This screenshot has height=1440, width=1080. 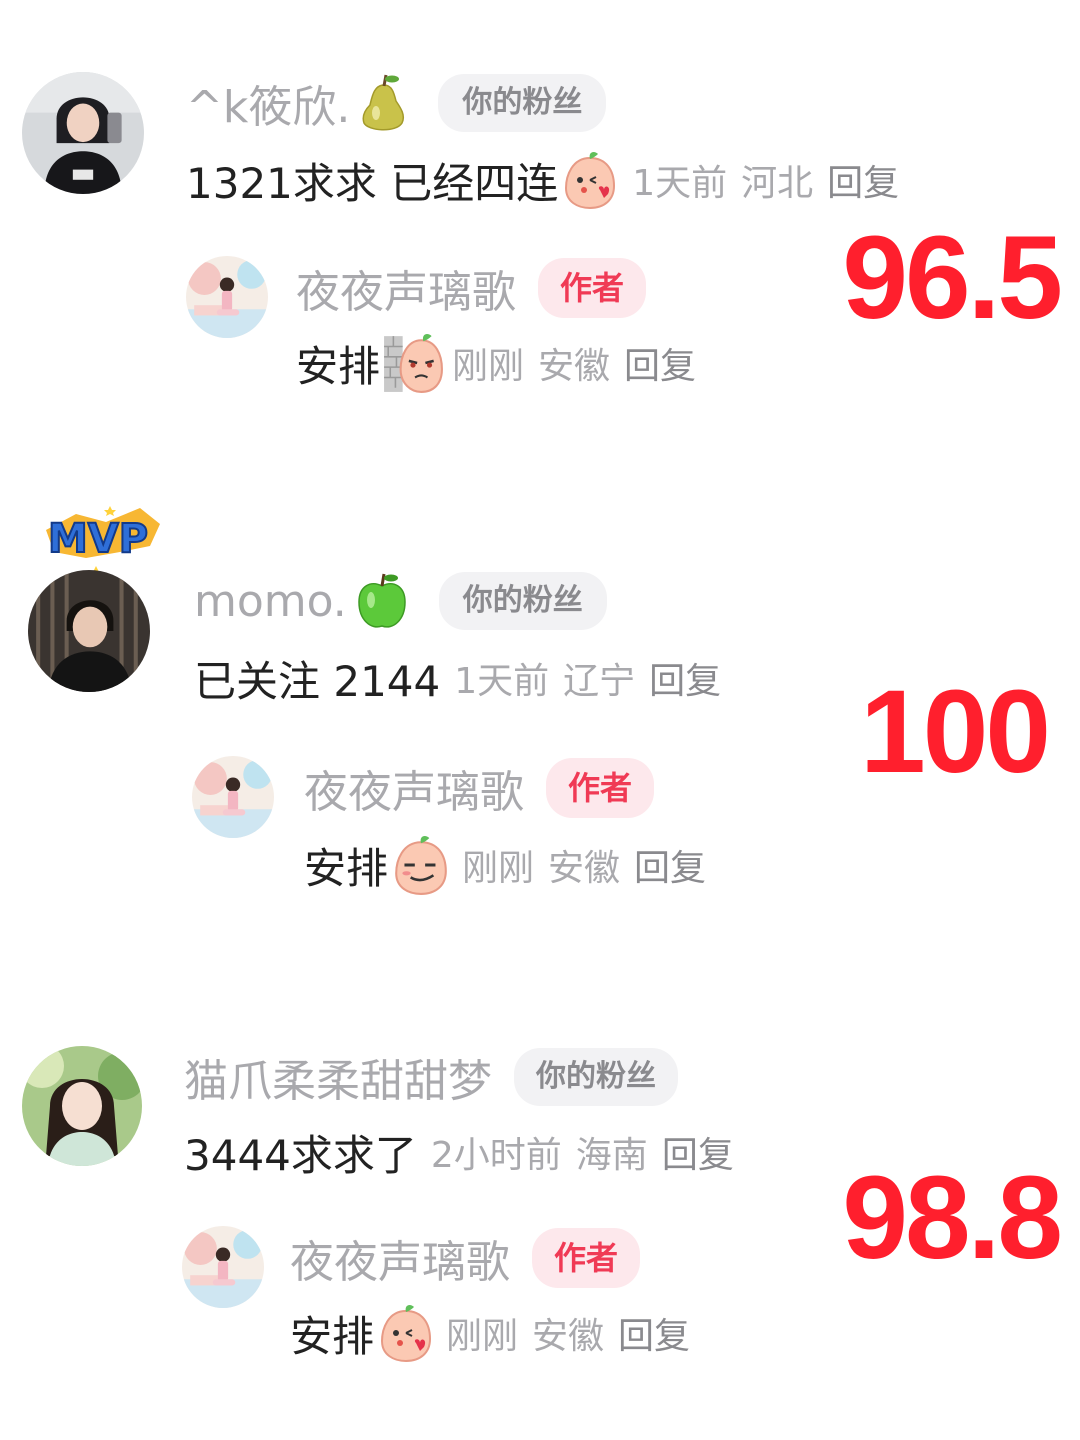 I want to click on comment-text: 已关注 2144, so click(x=317, y=681).